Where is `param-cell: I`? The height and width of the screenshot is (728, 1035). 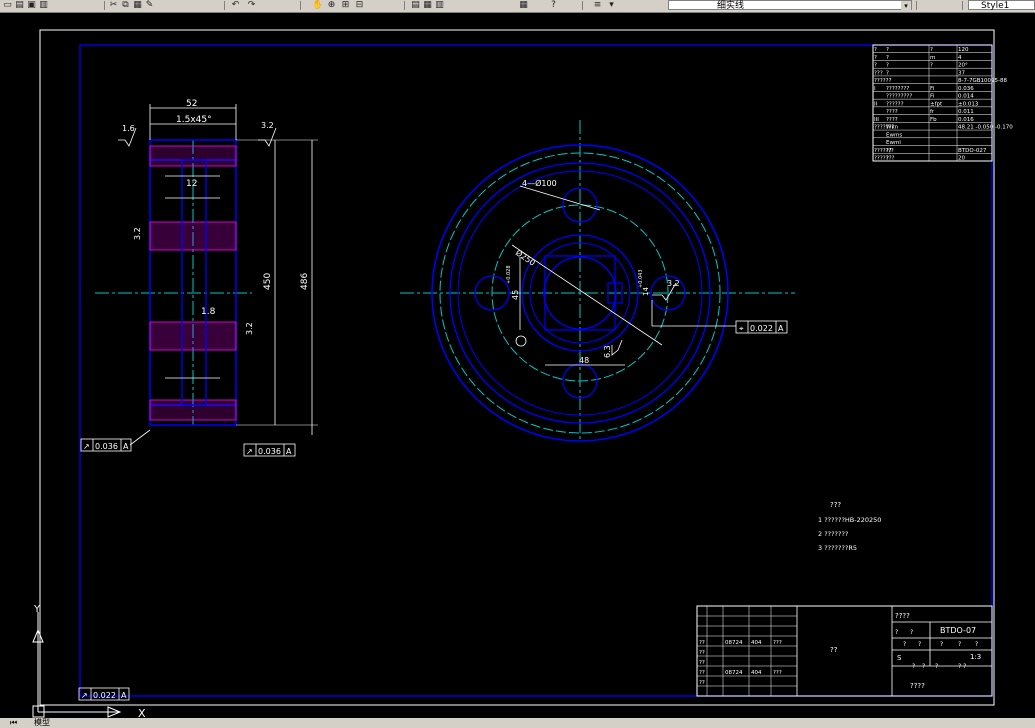
param-cell: I is located at coordinates (875, 89).